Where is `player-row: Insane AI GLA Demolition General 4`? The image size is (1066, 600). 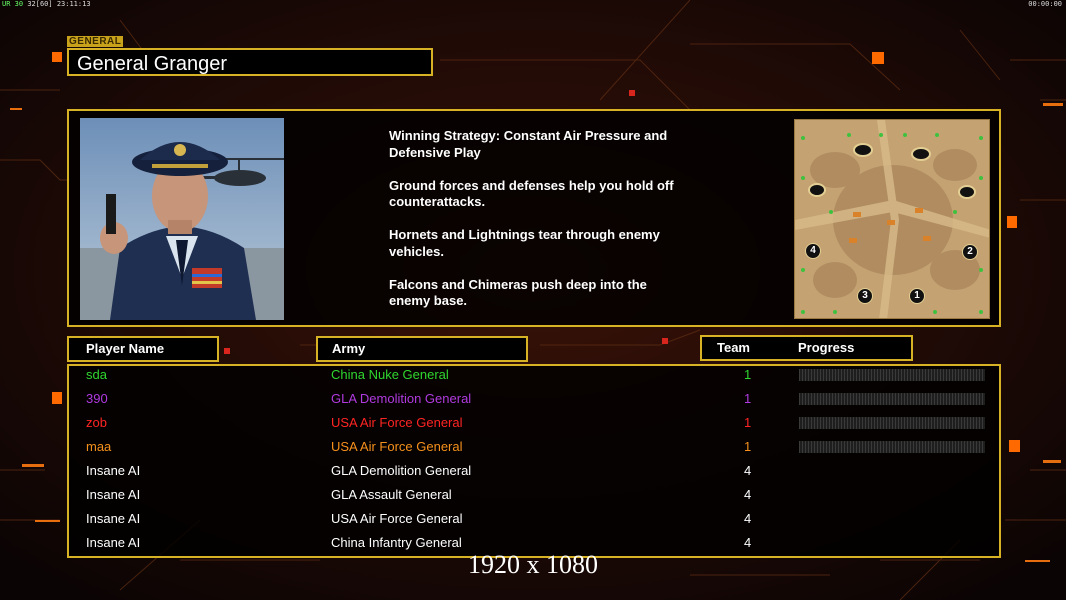 player-row: Insane AI GLA Demolition General 4 is located at coordinates (533, 474).